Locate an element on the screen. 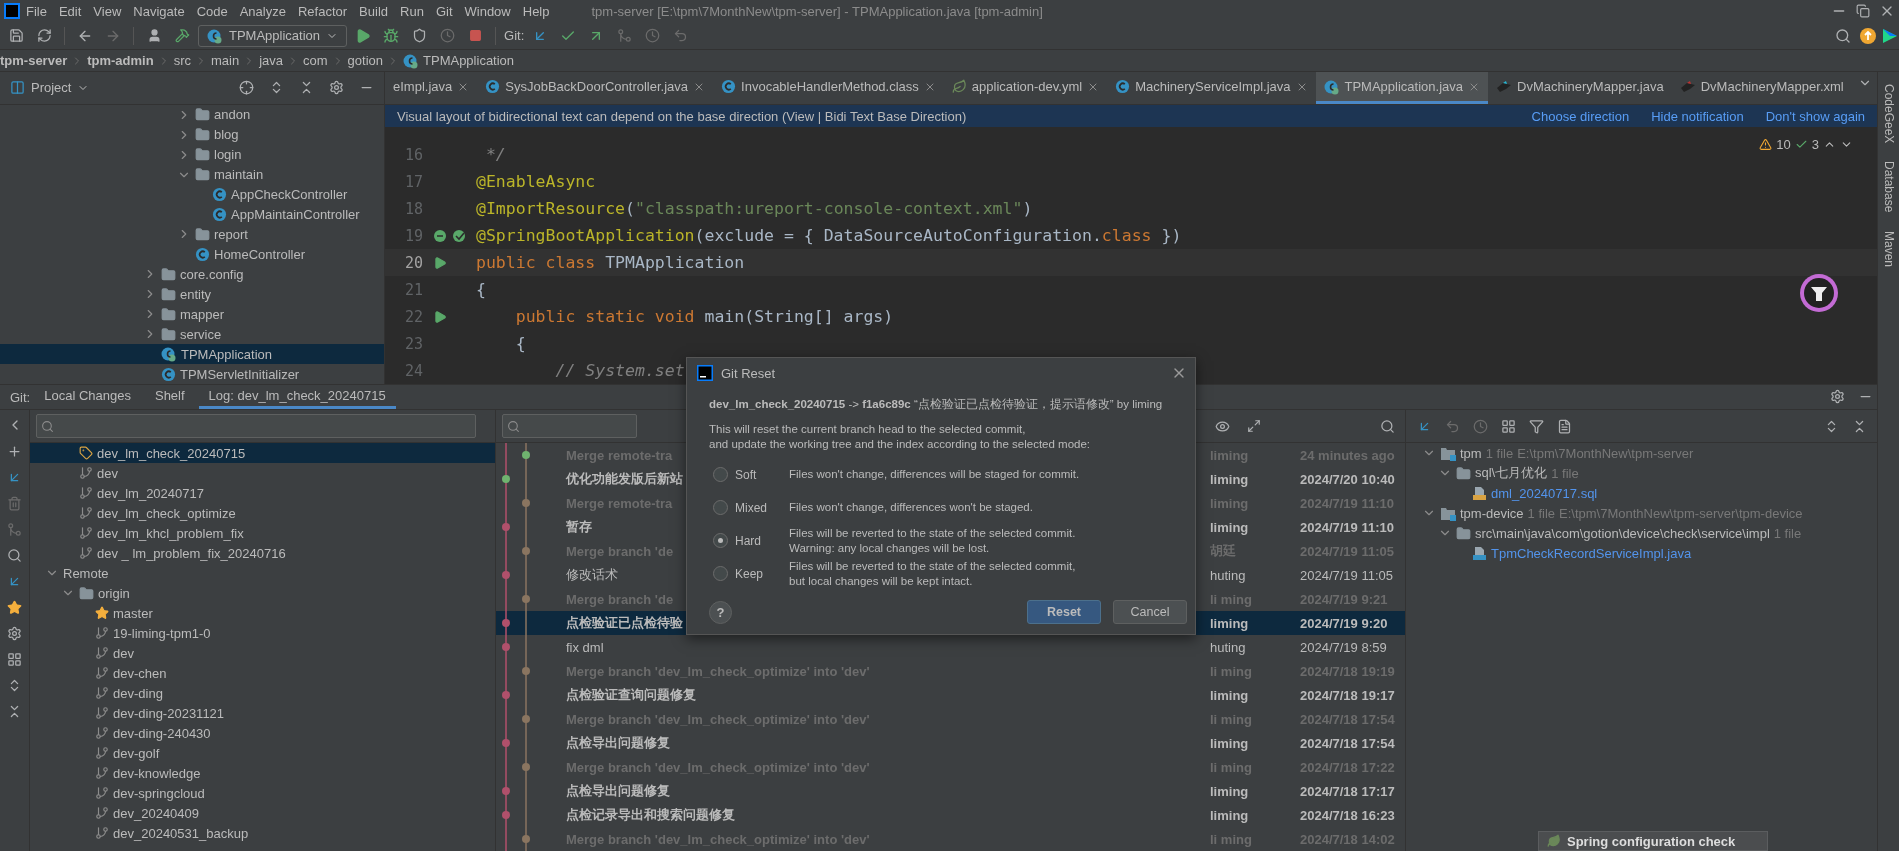 Image resolution: width=1899 pixels, height=851 pixels. editor-tab: TPMApplication.java is located at coordinates (1401, 88).